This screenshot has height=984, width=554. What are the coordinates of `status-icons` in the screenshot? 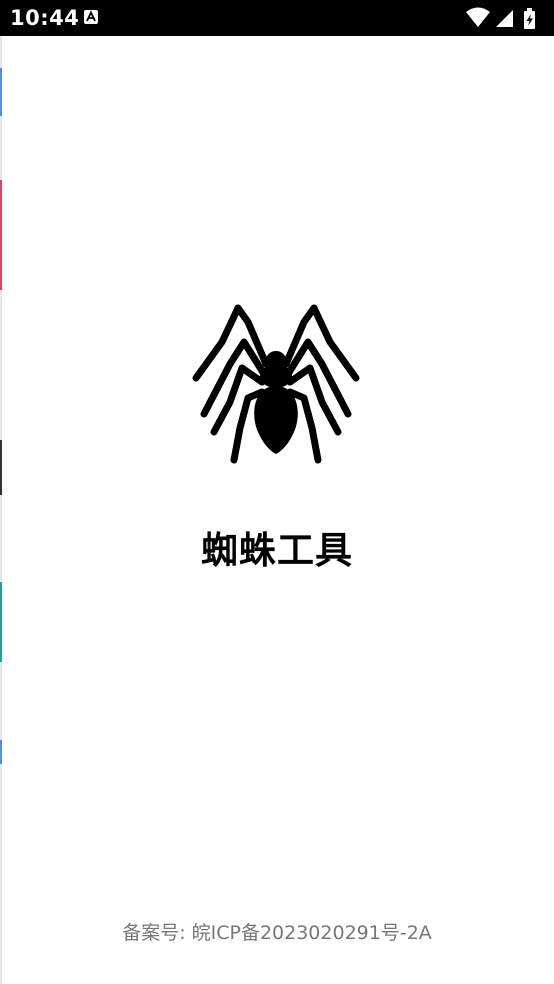 It's located at (506, 18).